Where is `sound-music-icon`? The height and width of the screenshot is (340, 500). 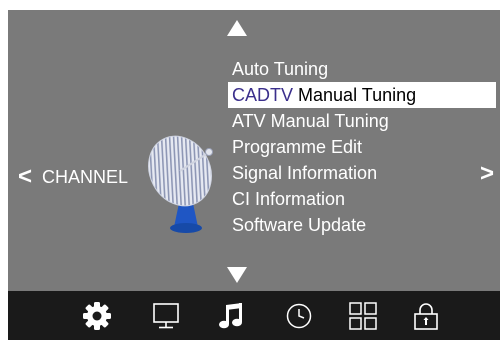
sound-music-icon is located at coordinates (232, 316).